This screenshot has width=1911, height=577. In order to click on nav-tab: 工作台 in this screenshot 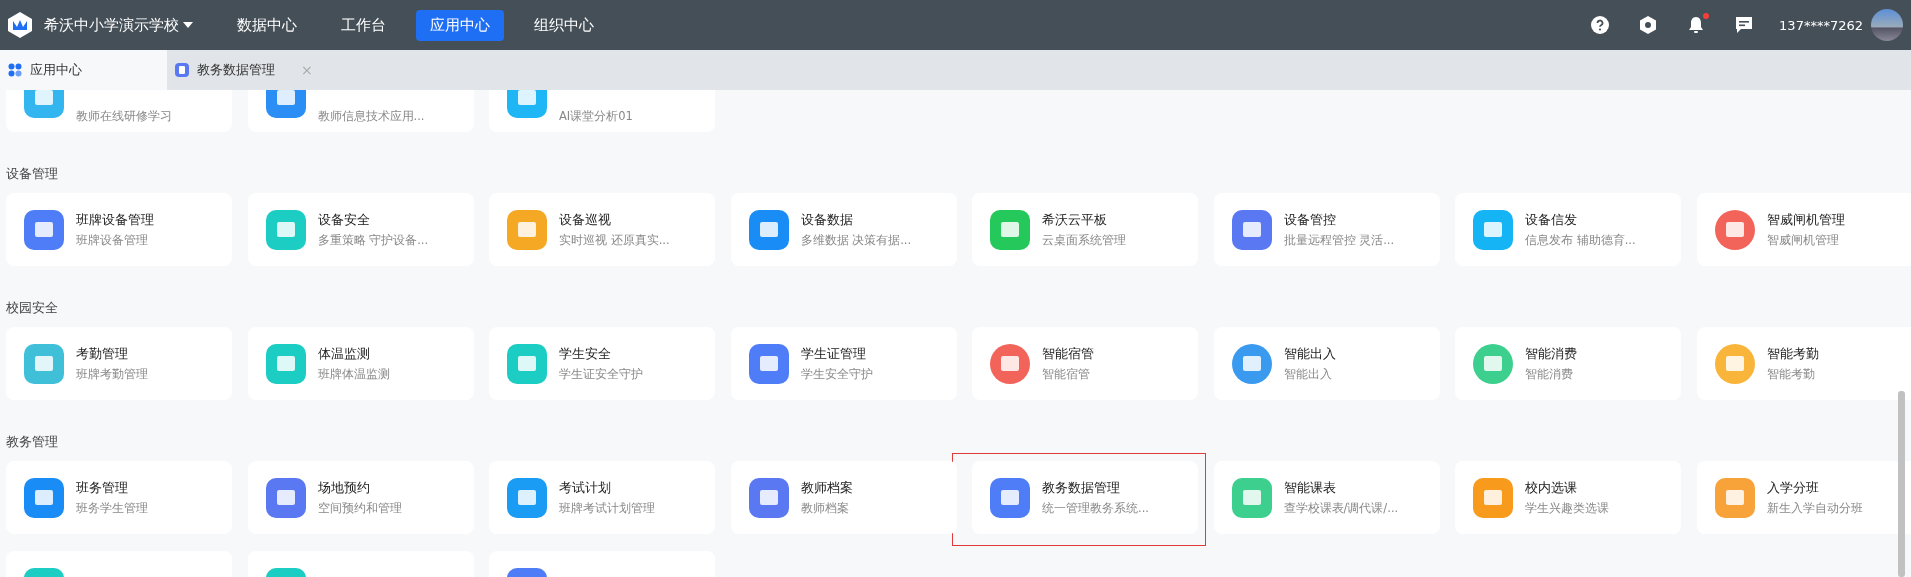, I will do `click(363, 25)`.